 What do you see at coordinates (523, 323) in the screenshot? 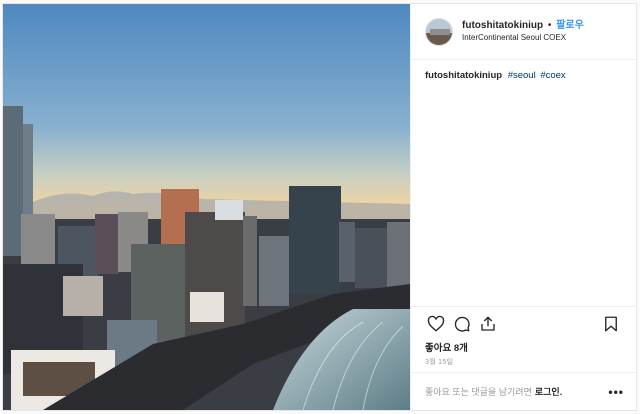
I see `action-bar` at bounding box center [523, 323].